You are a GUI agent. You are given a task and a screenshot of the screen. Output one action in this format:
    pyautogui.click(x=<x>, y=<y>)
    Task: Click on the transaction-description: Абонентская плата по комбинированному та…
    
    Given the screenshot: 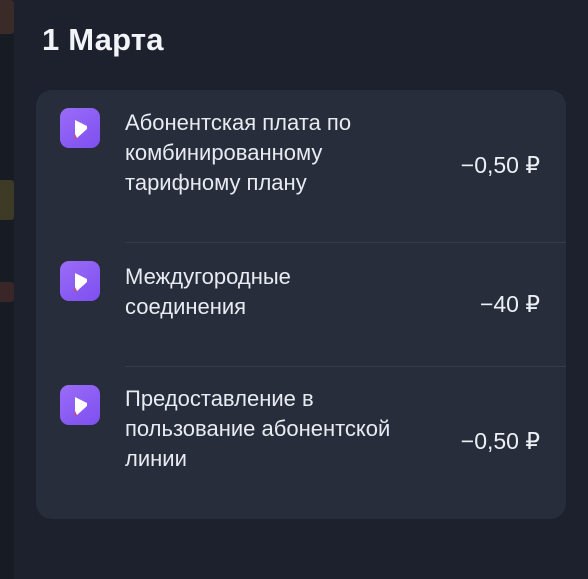 What is the action you would take?
    pyautogui.click(x=285, y=153)
    